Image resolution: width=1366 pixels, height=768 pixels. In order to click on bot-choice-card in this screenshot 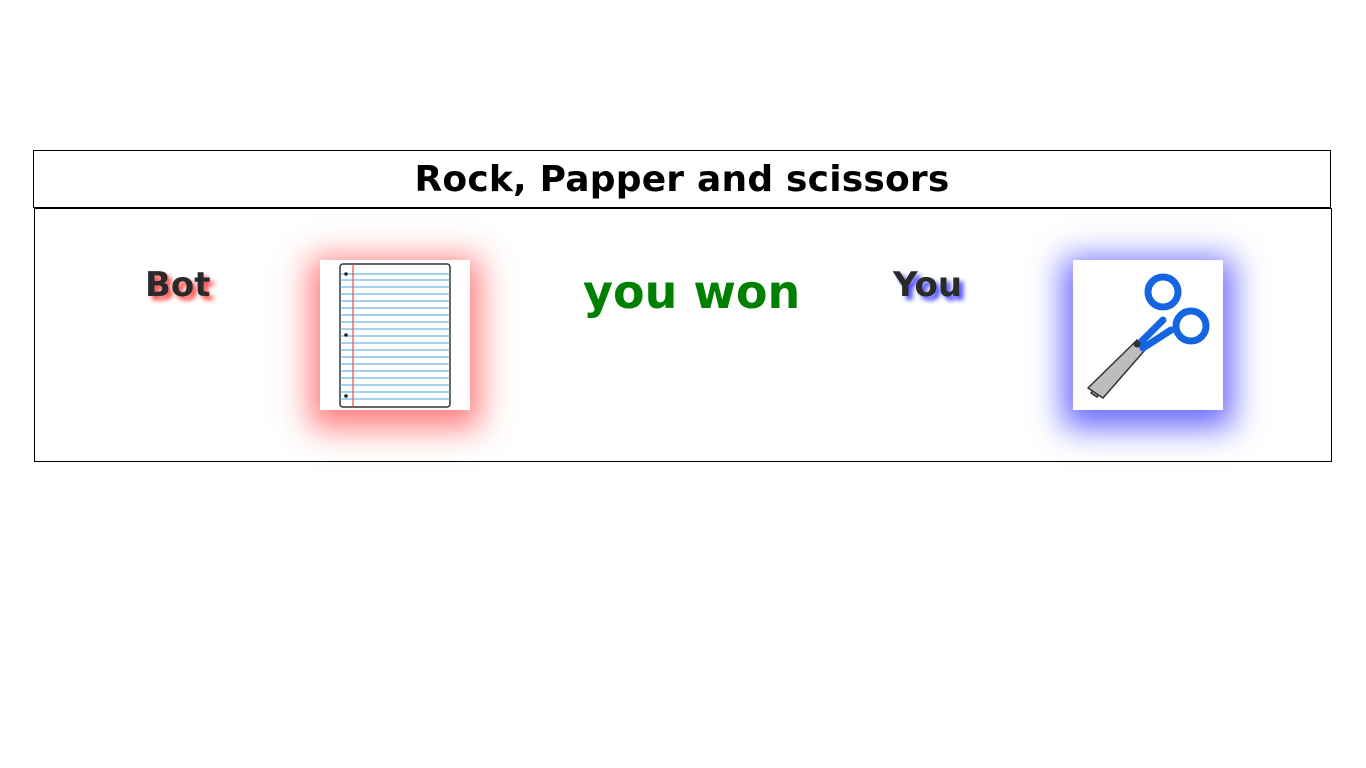, I will do `click(395, 335)`.